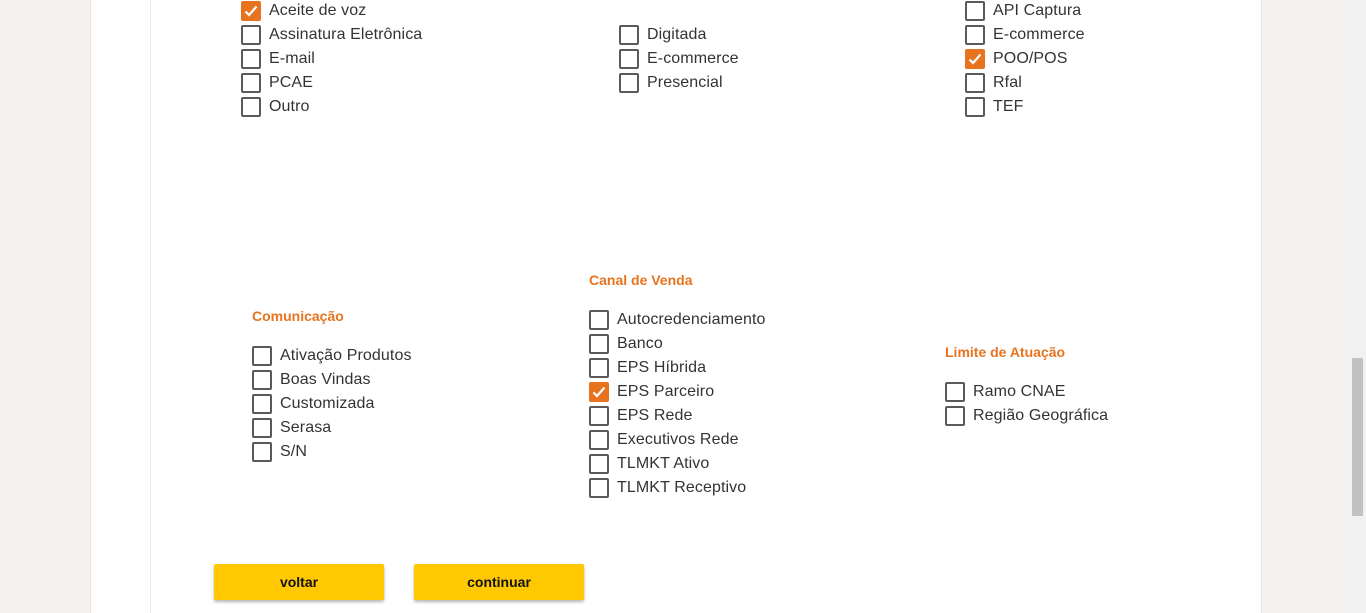 The width and height of the screenshot is (1366, 613). What do you see at coordinates (677, 34) in the screenshot?
I see `checkbox-label: Digitada` at bounding box center [677, 34].